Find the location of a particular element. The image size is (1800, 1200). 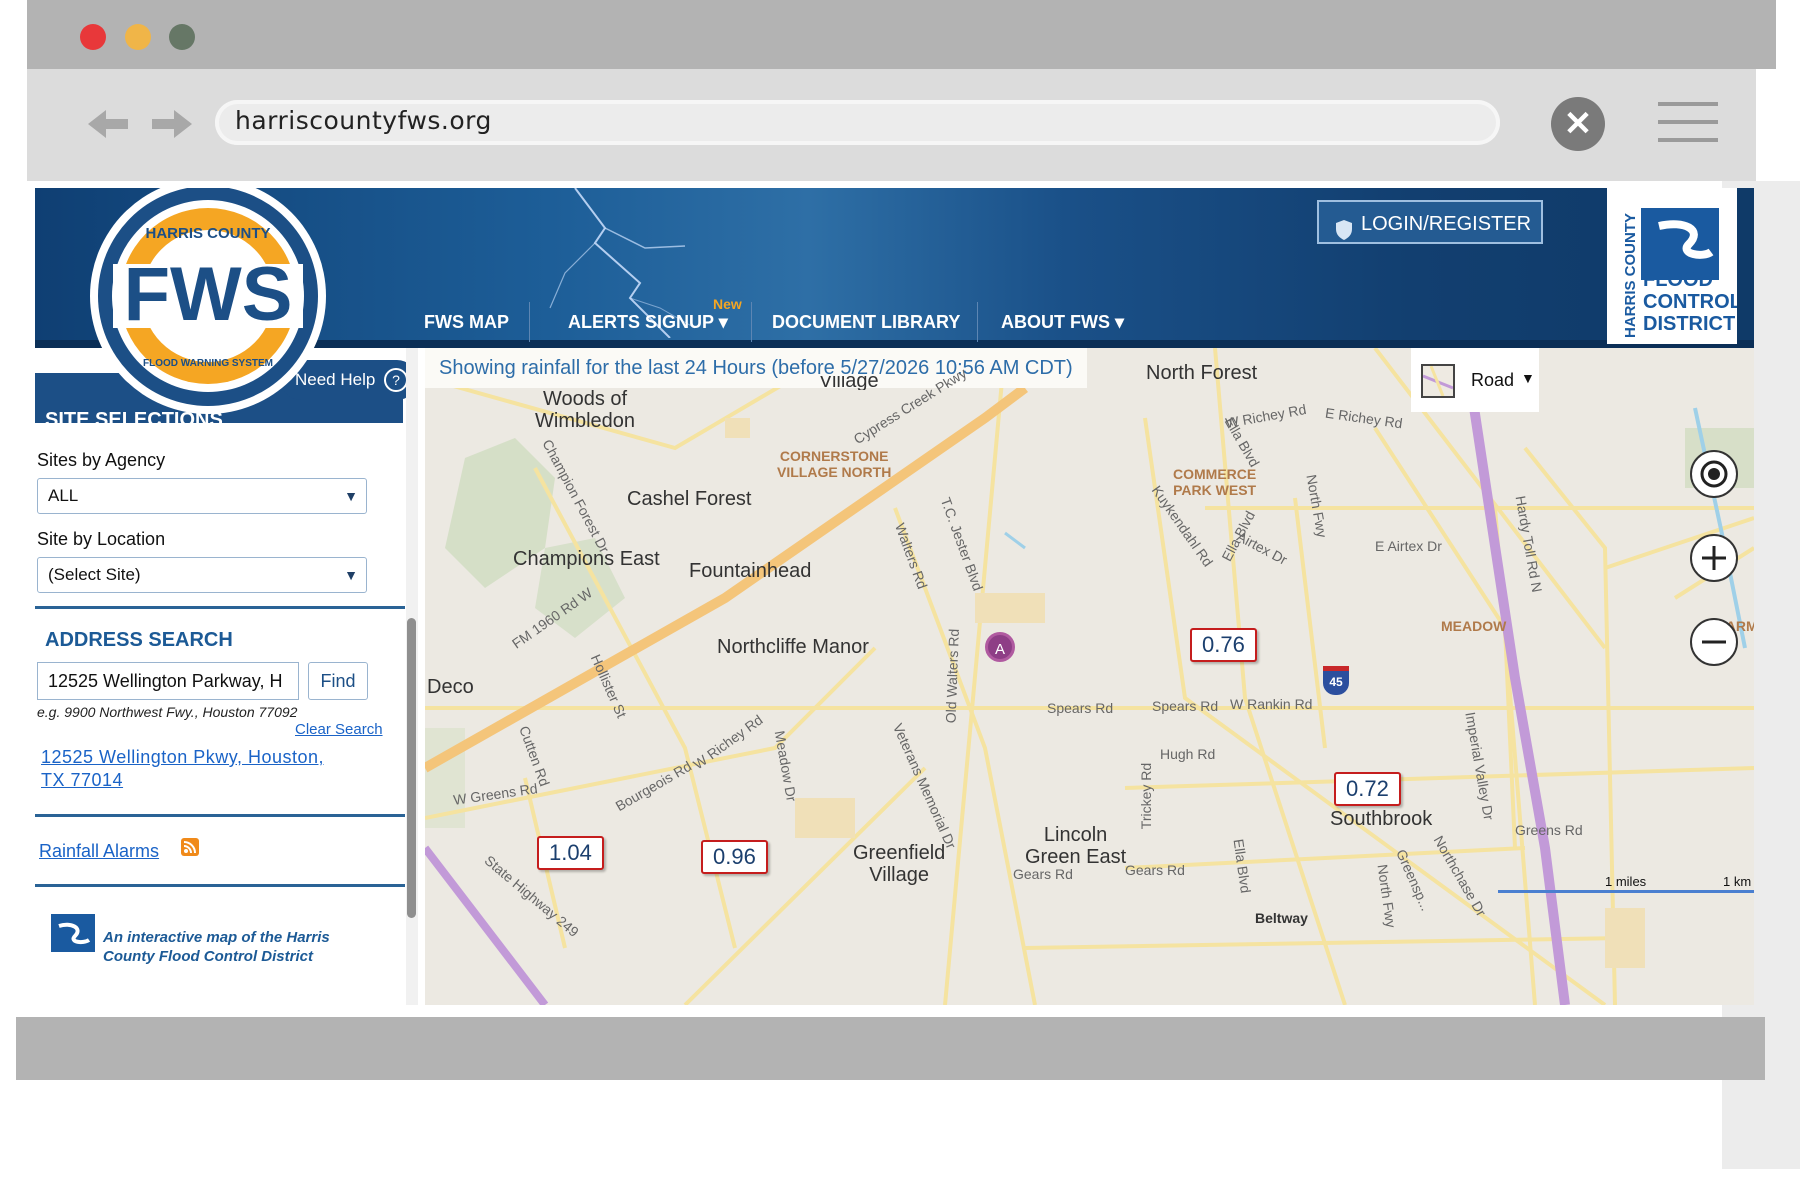

address-result-link: 12525 Wellington Pkwy, Houston, TX 77014 is located at coordinates (182, 769).